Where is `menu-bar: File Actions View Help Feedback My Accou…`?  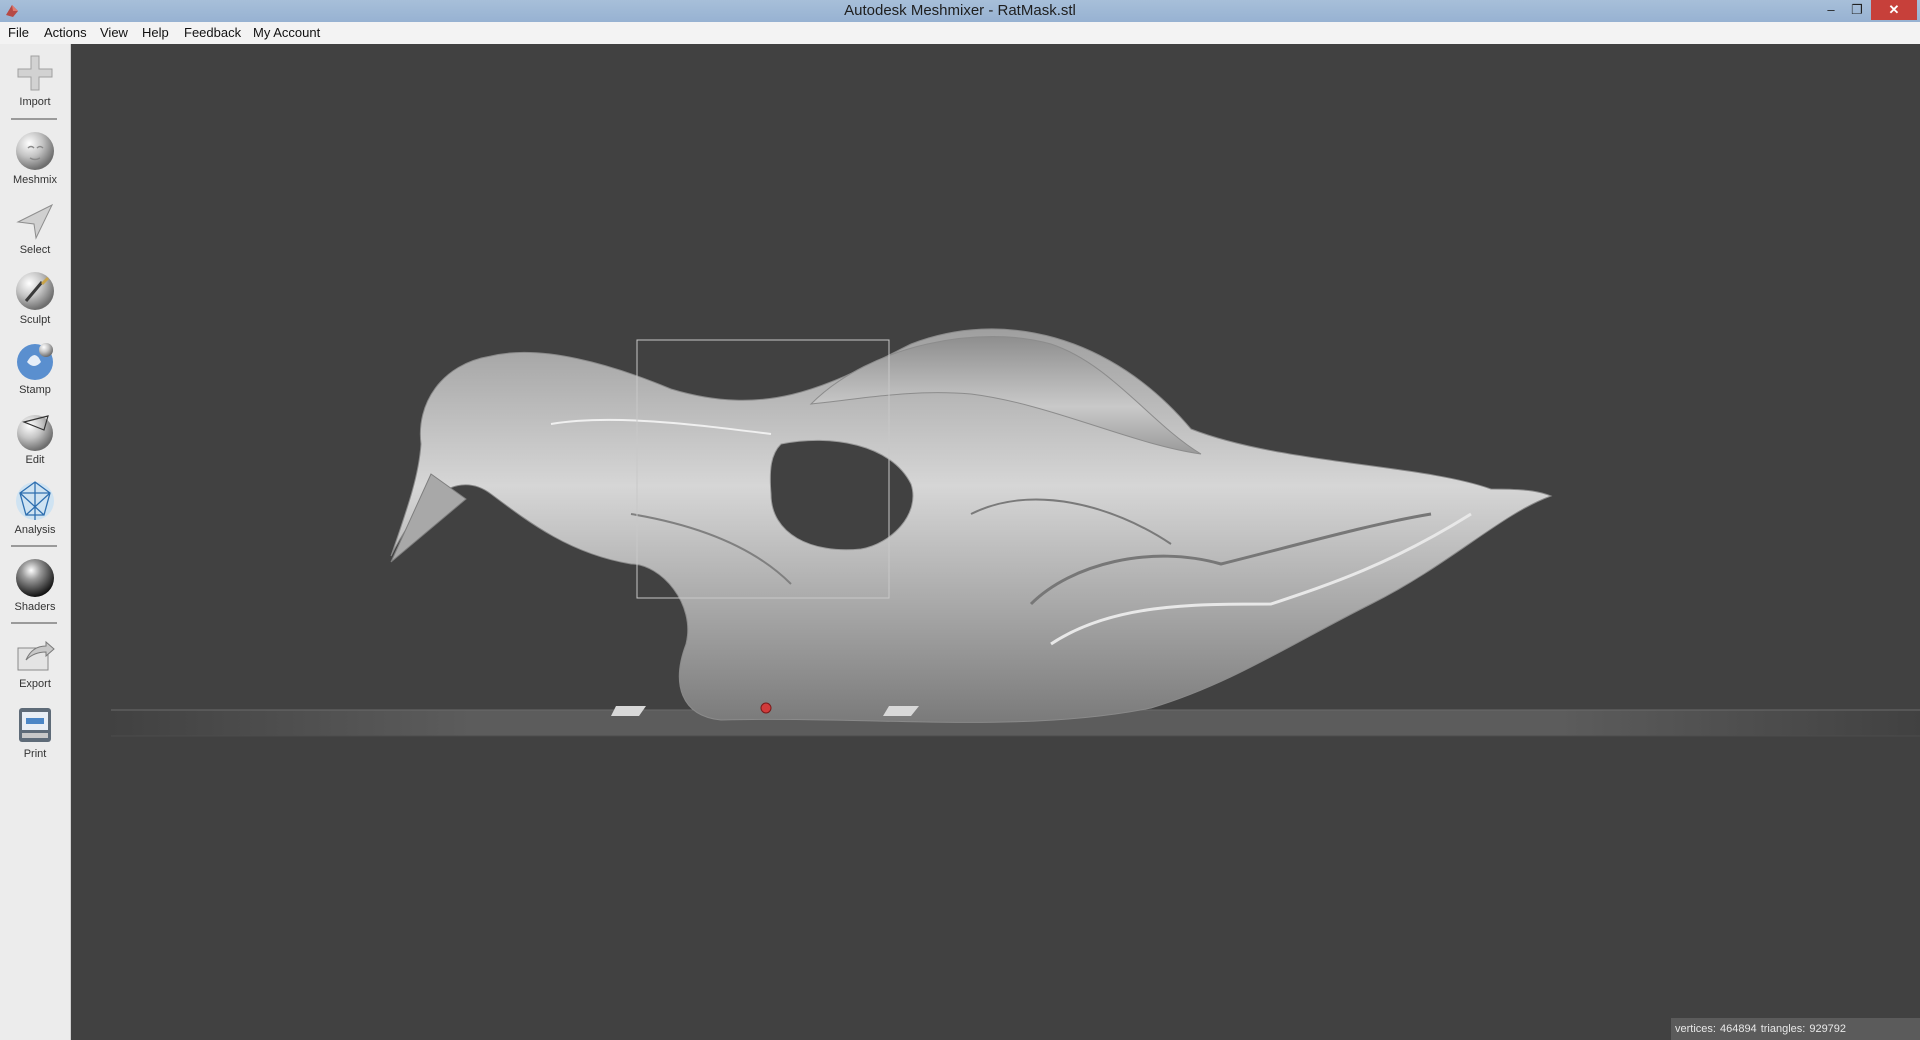 menu-bar: File Actions View Help Feedback My Accou… is located at coordinates (960, 33).